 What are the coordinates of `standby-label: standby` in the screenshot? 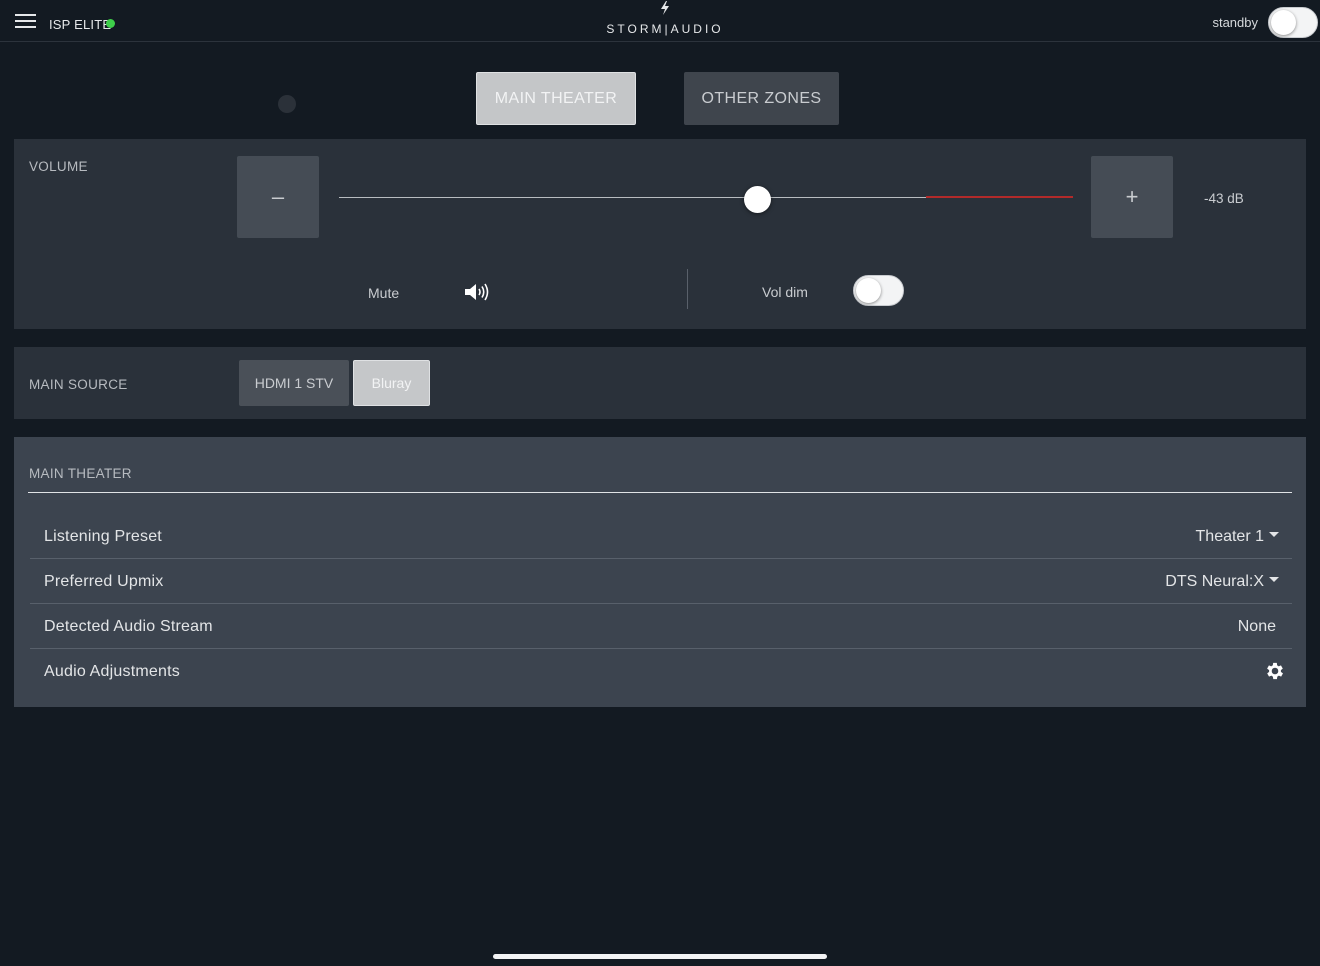 It's located at (1235, 22).